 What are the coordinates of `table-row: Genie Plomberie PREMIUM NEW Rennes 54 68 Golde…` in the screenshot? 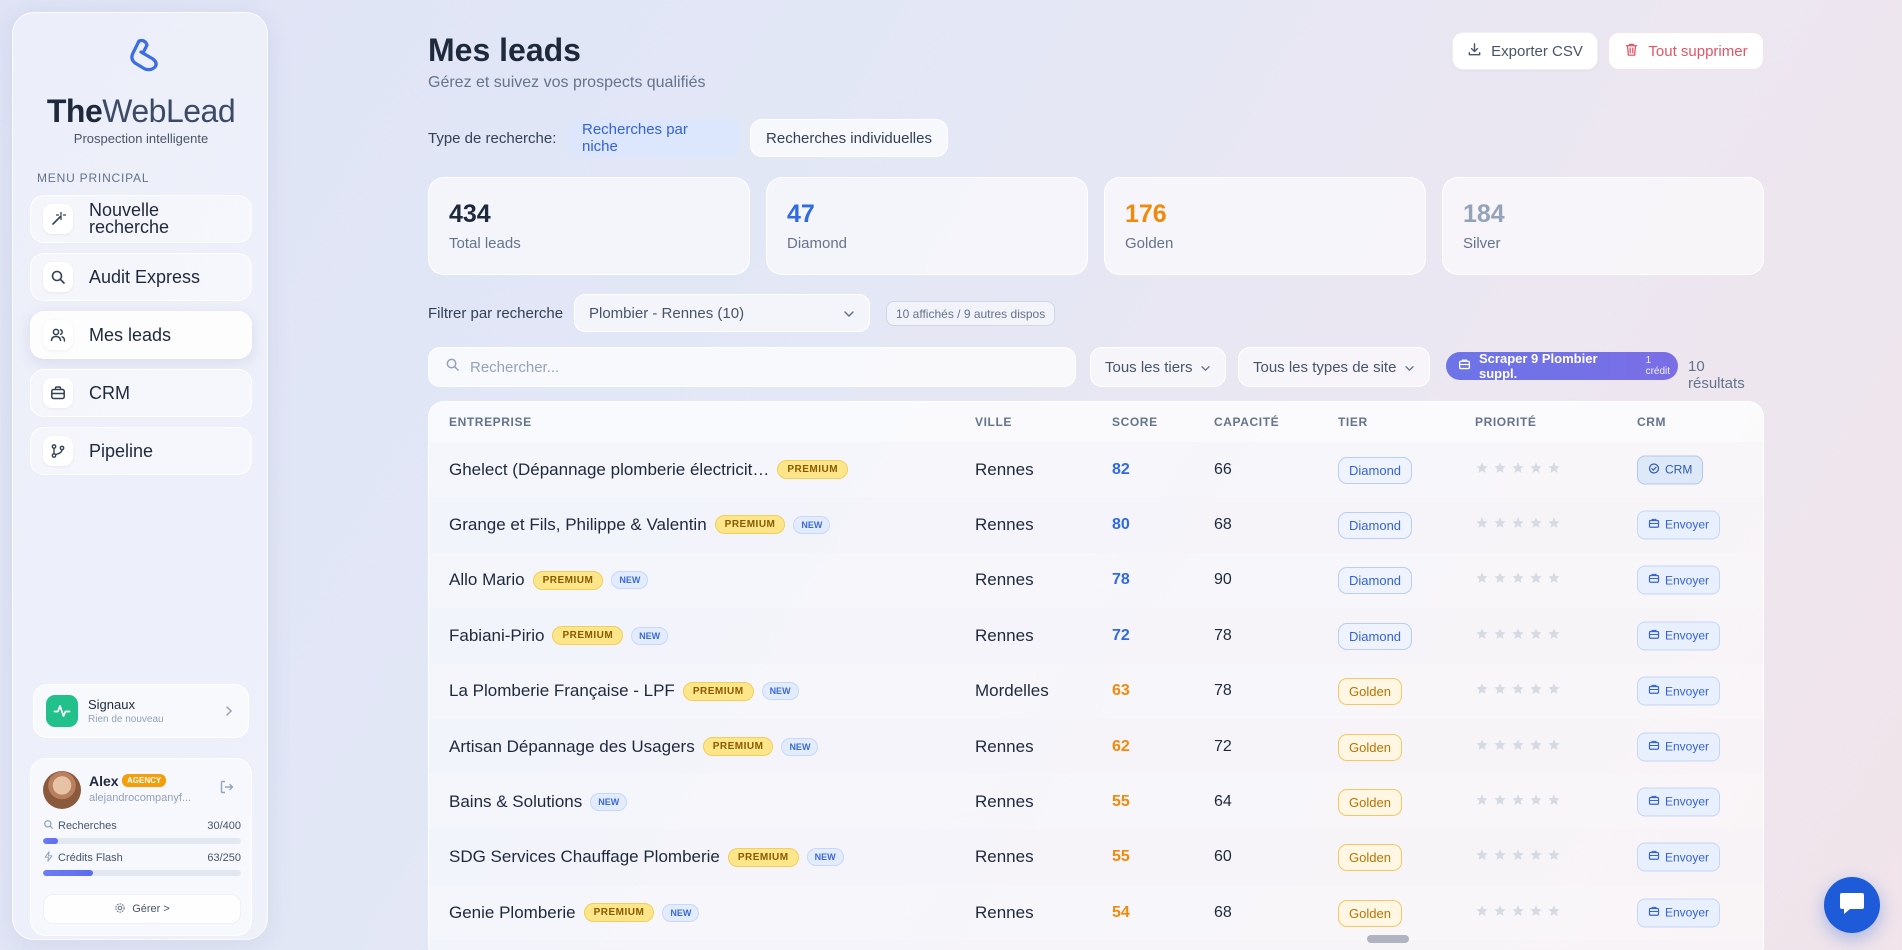 It's located at (1096, 913).